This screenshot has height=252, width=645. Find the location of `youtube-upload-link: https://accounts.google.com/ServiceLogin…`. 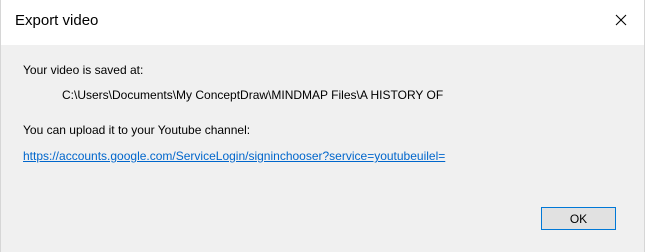

youtube-upload-link: https://accounts.google.com/ServiceLogin… is located at coordinates (234, 156).